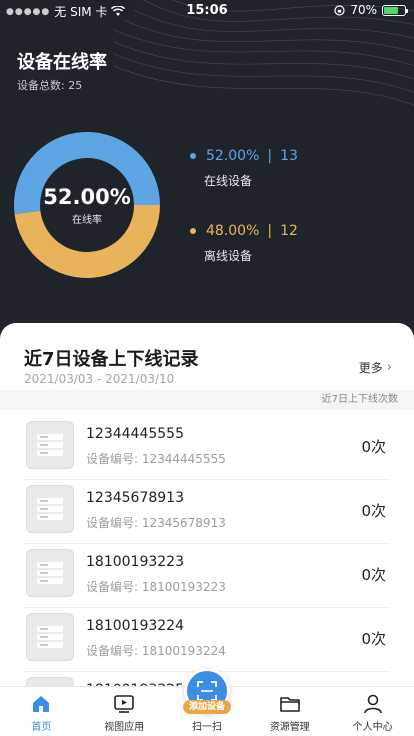 This screenshot has width=414, height=736. Describe the element at coordinates (207, 448) in the screenshot. I see `list-item: 12344445555 设备编号: 12344445555 0次` at that location.